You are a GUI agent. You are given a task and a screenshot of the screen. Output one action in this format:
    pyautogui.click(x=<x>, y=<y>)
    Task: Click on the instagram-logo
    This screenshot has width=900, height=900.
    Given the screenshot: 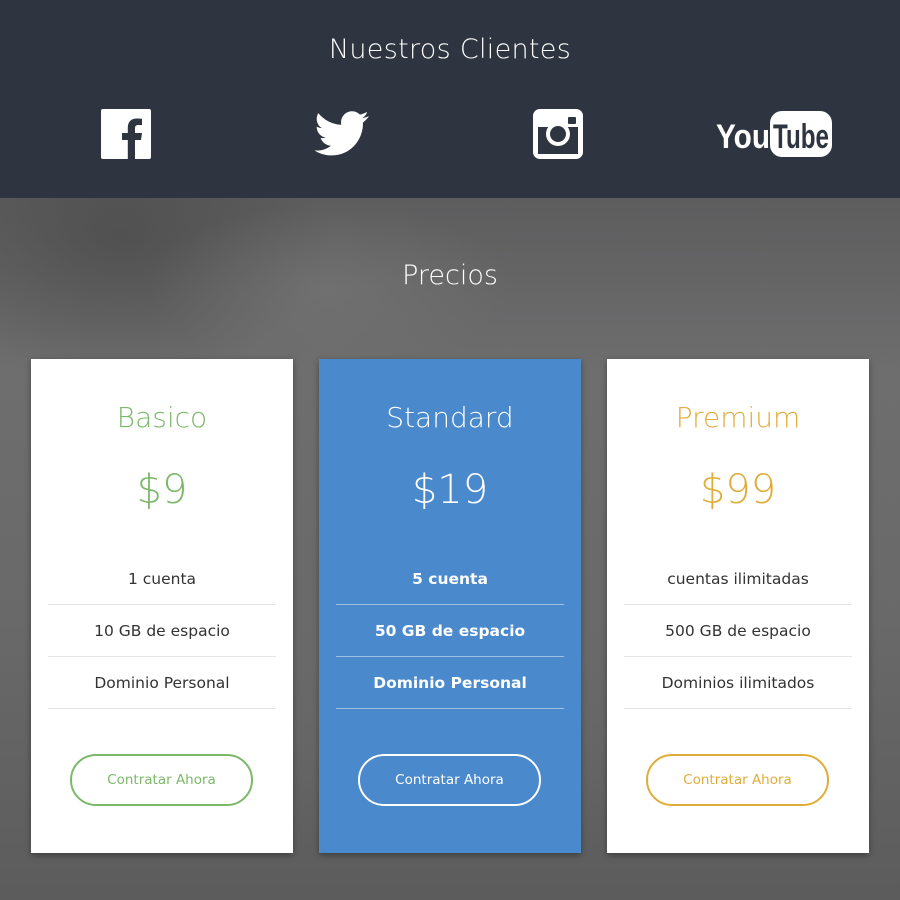 What is the action you would take?
    pyautogui.click(x=558, y=134)
    